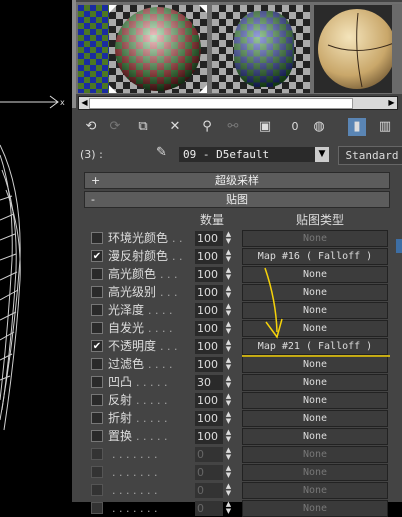 This screenshot has height=517, width=402. Describe the element at coordinates (295, 127) in the screenshot. I see `material-id-channel: 0` at that location.